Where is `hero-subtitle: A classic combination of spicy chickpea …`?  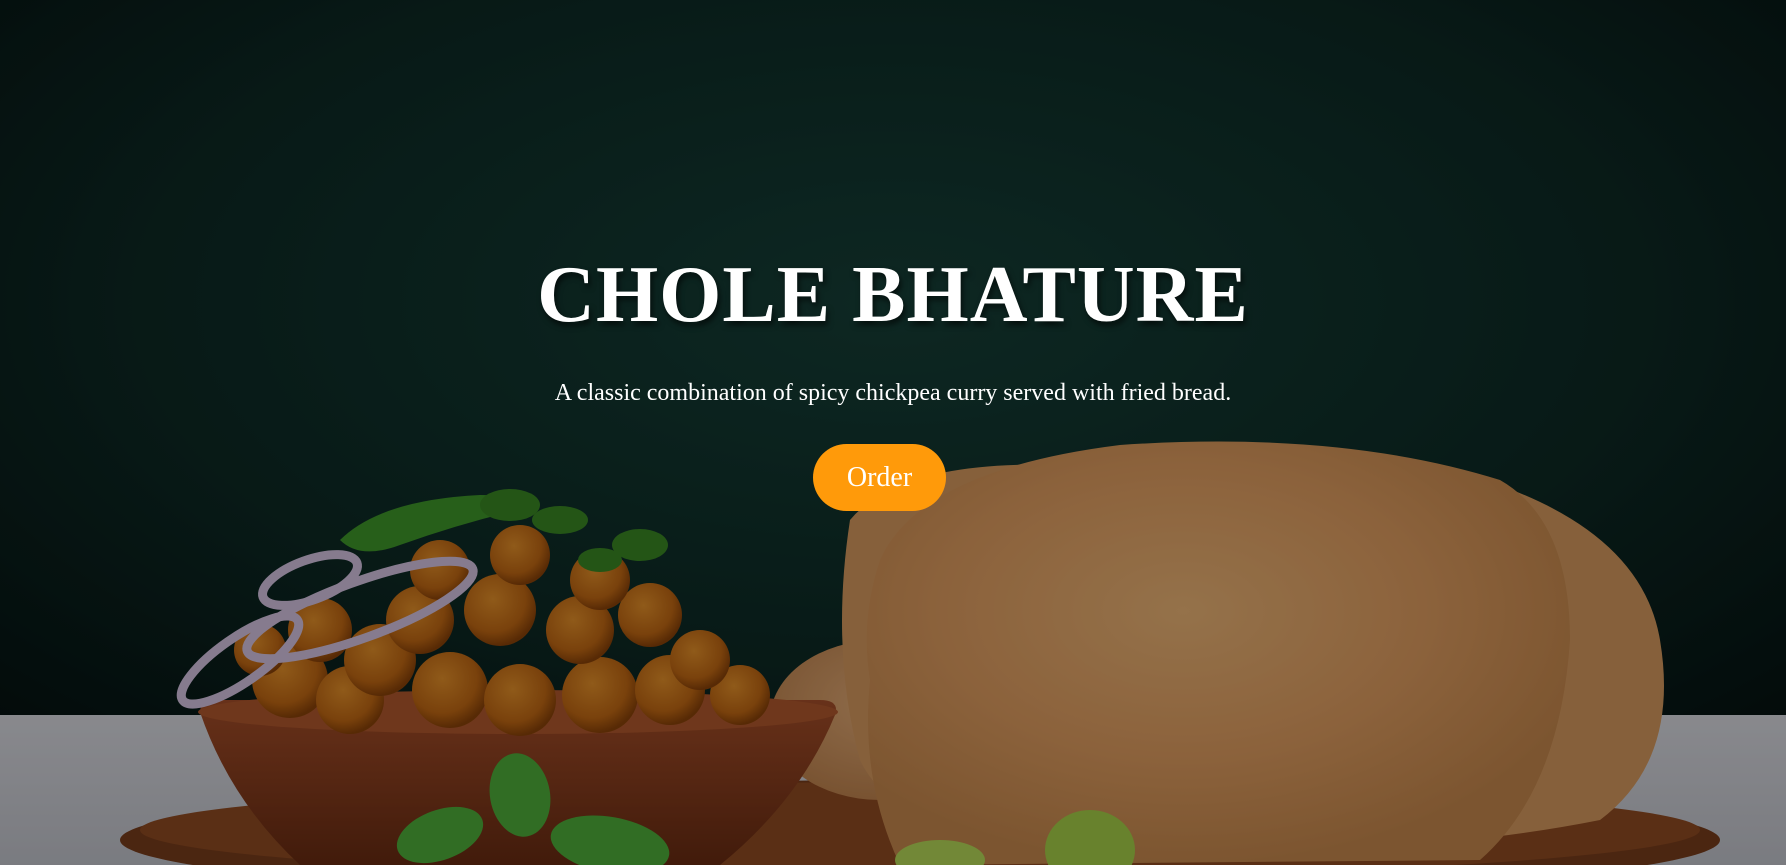 hero-subtitle: A classic combination of spicy chickpea … is located at coordinates (893, 393).